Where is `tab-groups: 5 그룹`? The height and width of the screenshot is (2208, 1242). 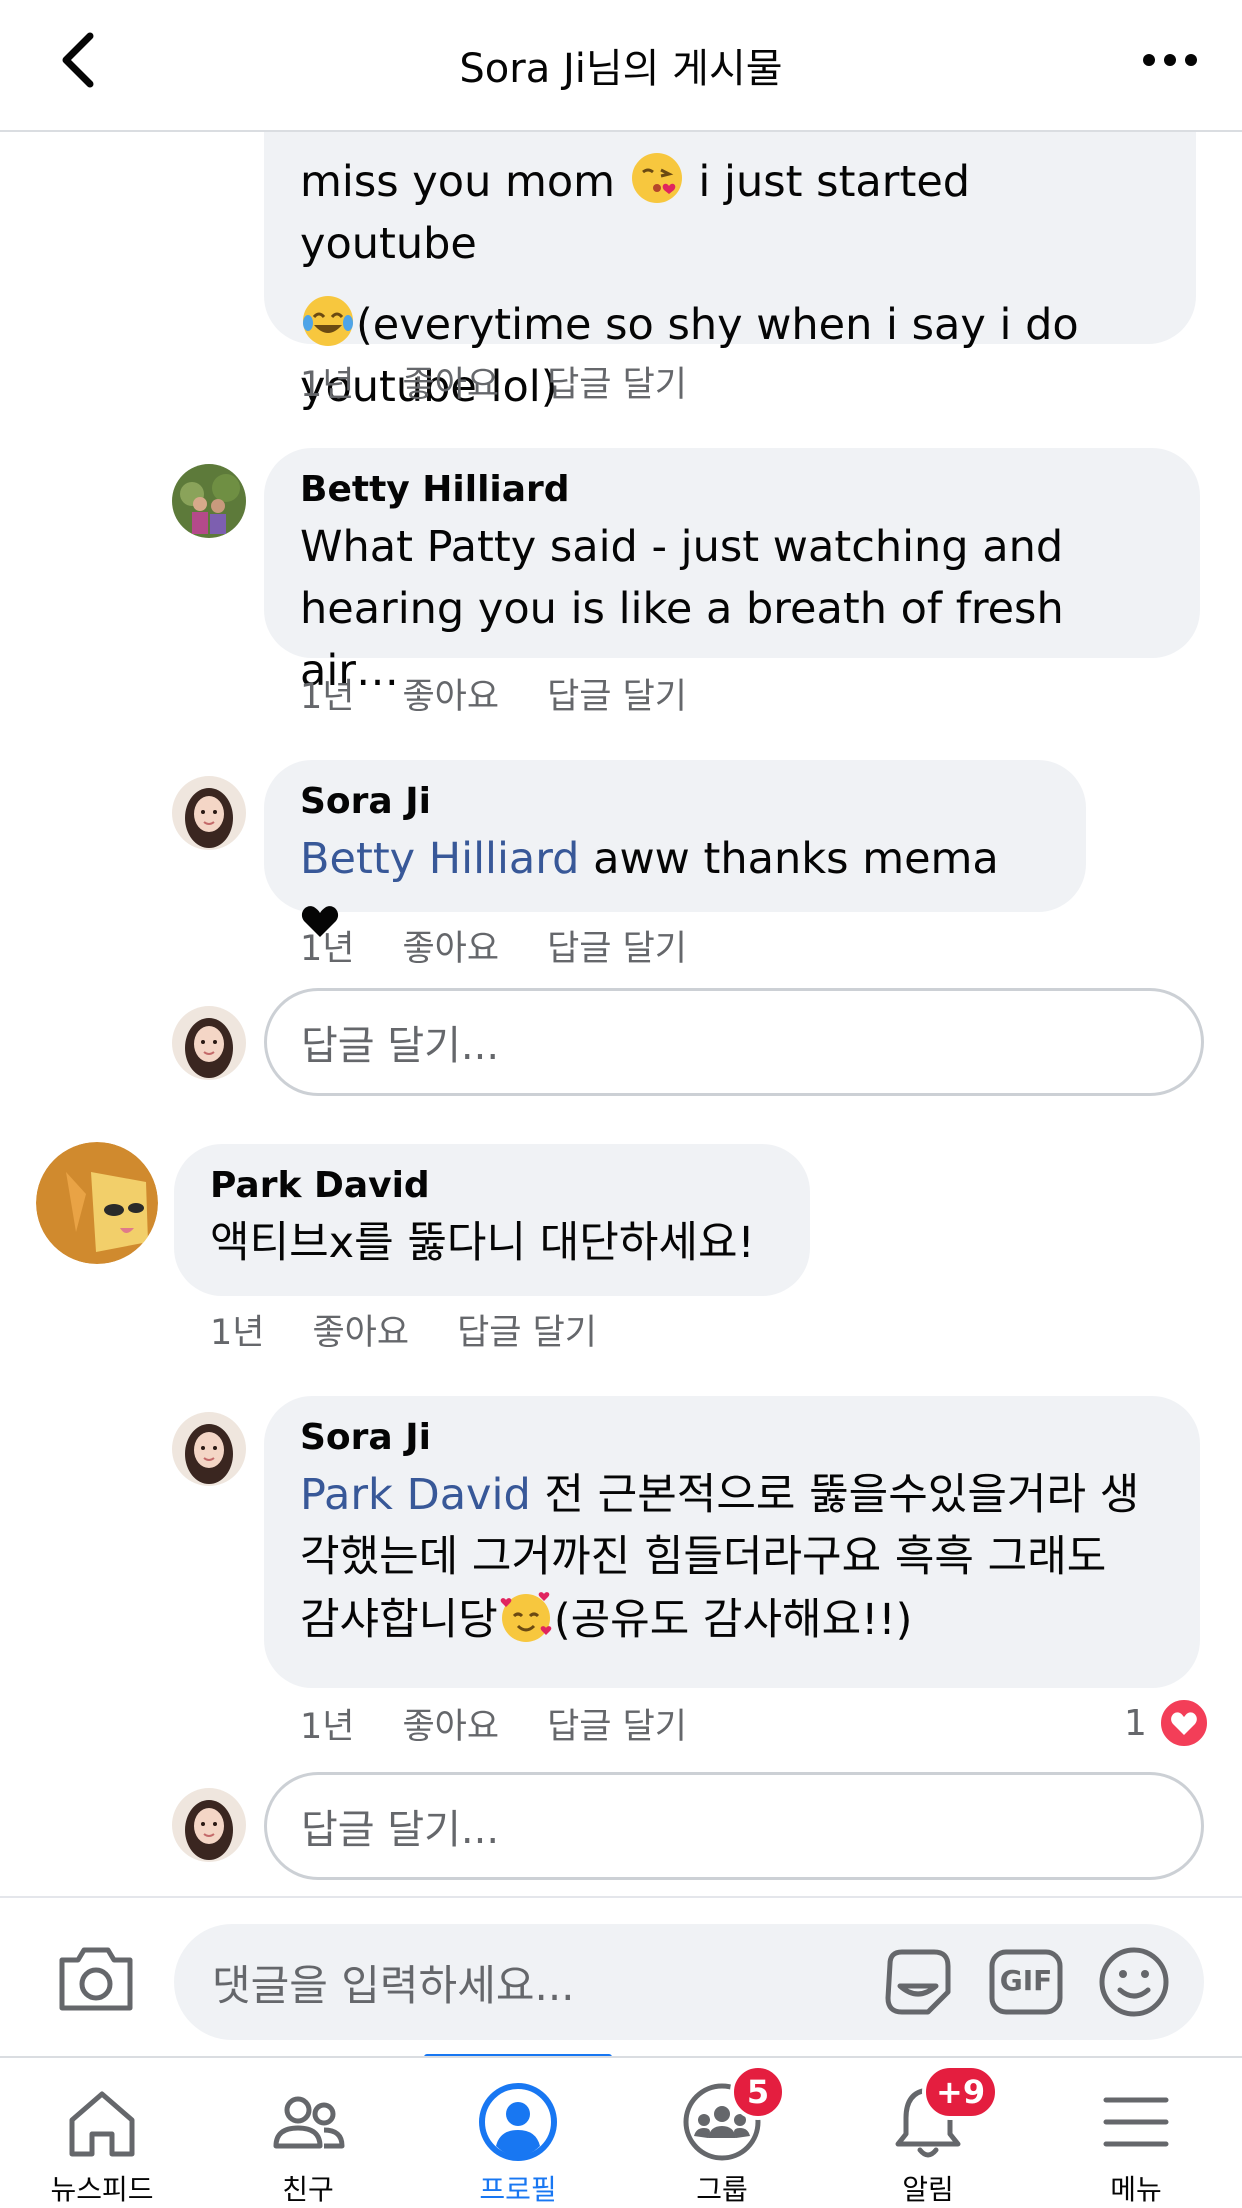
tab-groups: 5 그룹 is located at coordinates (722, 2133).